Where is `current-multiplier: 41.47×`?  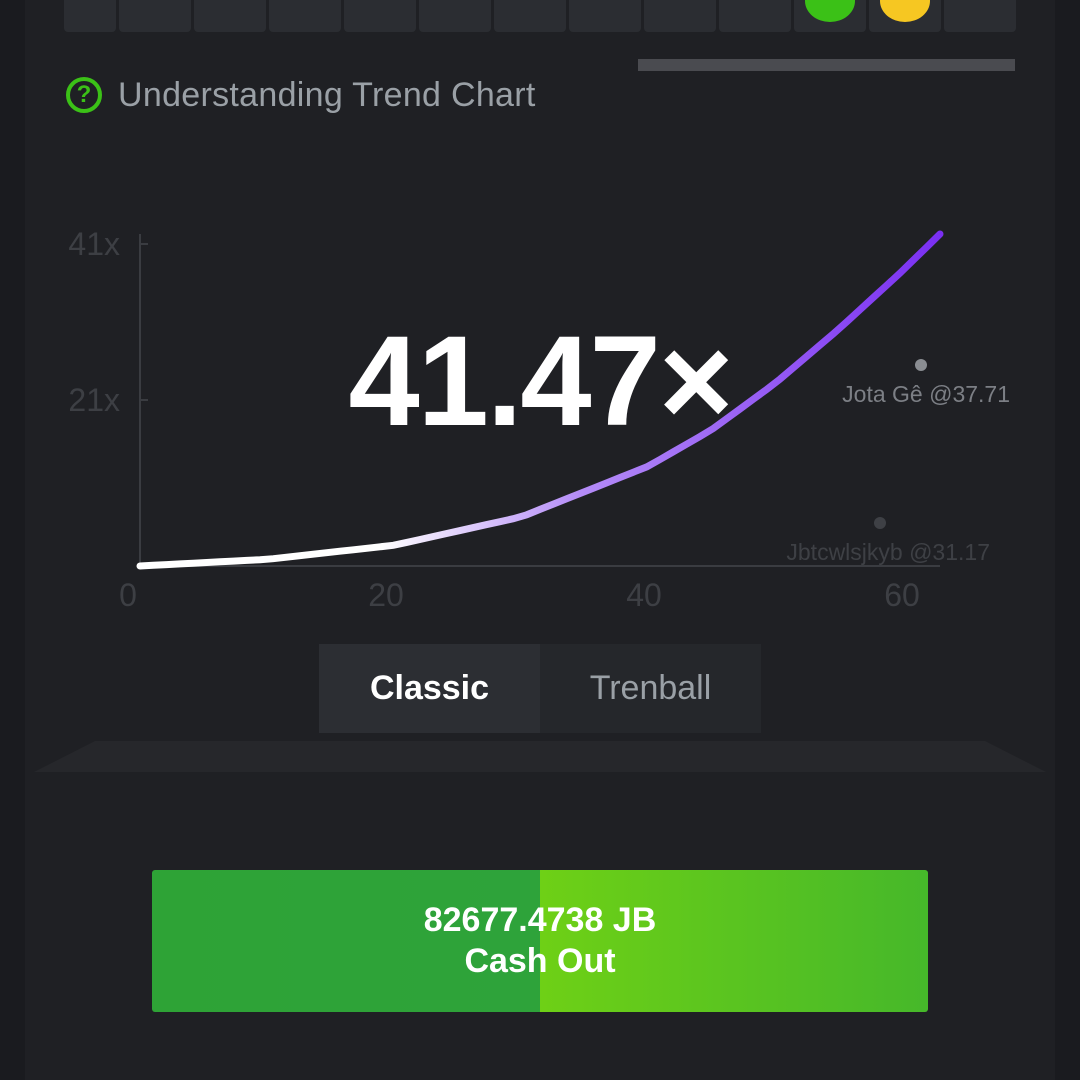 current-multiplier: 41.47× is located at coordinates (540, 381).